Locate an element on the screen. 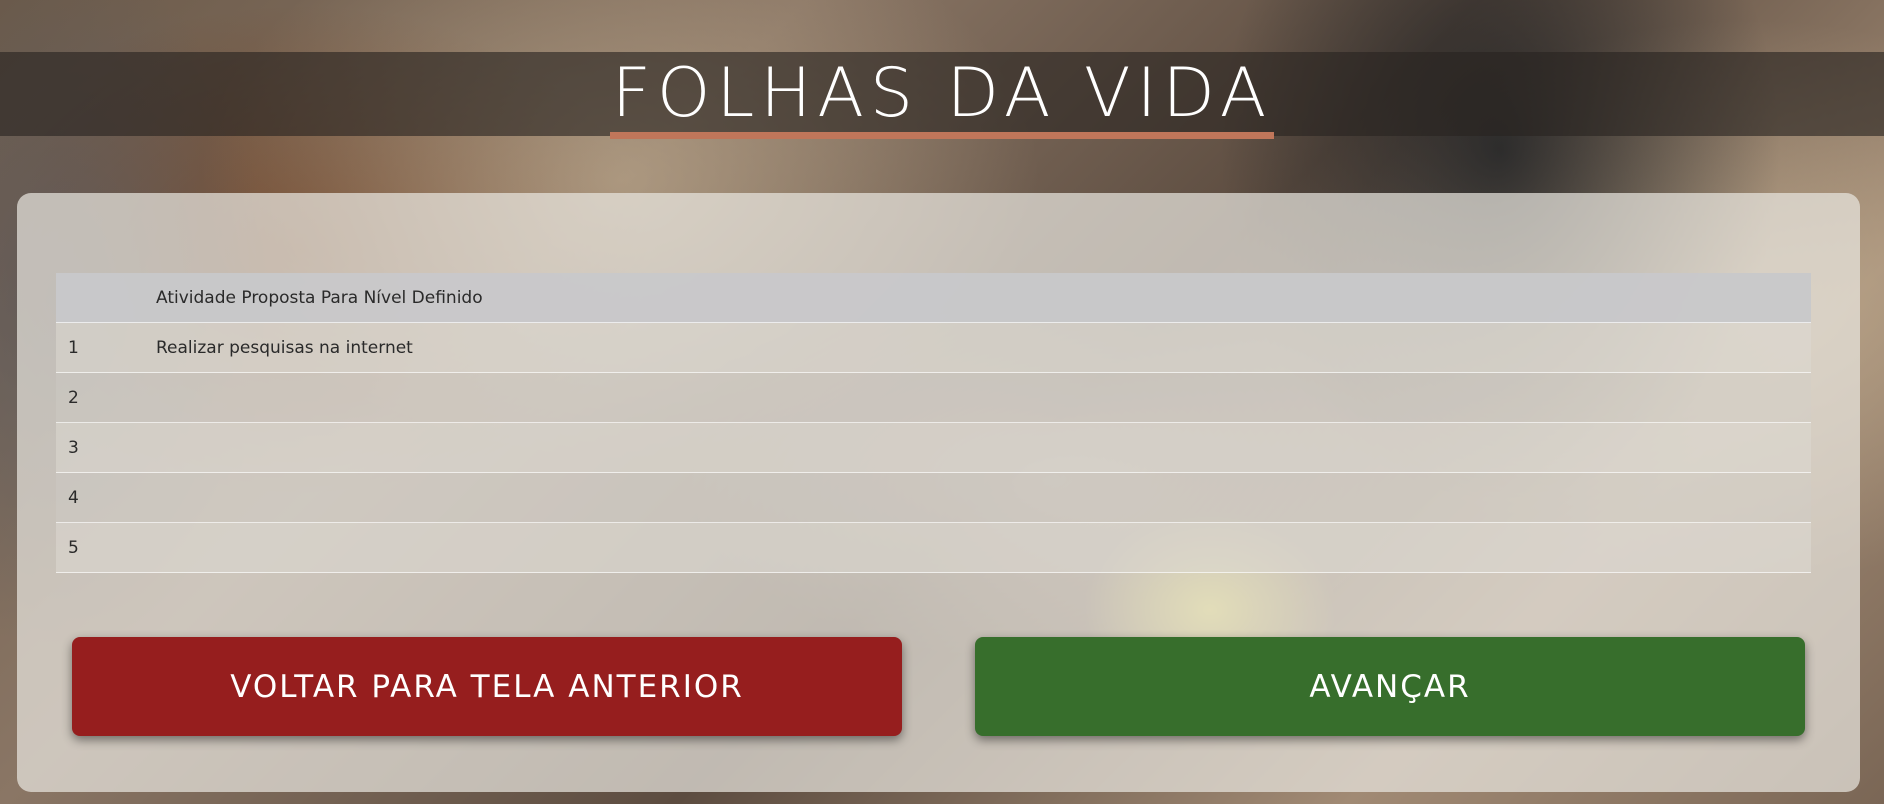 This screenshot has width=1884, height=804. row-number: 4 is located at coordinates (73, 497).